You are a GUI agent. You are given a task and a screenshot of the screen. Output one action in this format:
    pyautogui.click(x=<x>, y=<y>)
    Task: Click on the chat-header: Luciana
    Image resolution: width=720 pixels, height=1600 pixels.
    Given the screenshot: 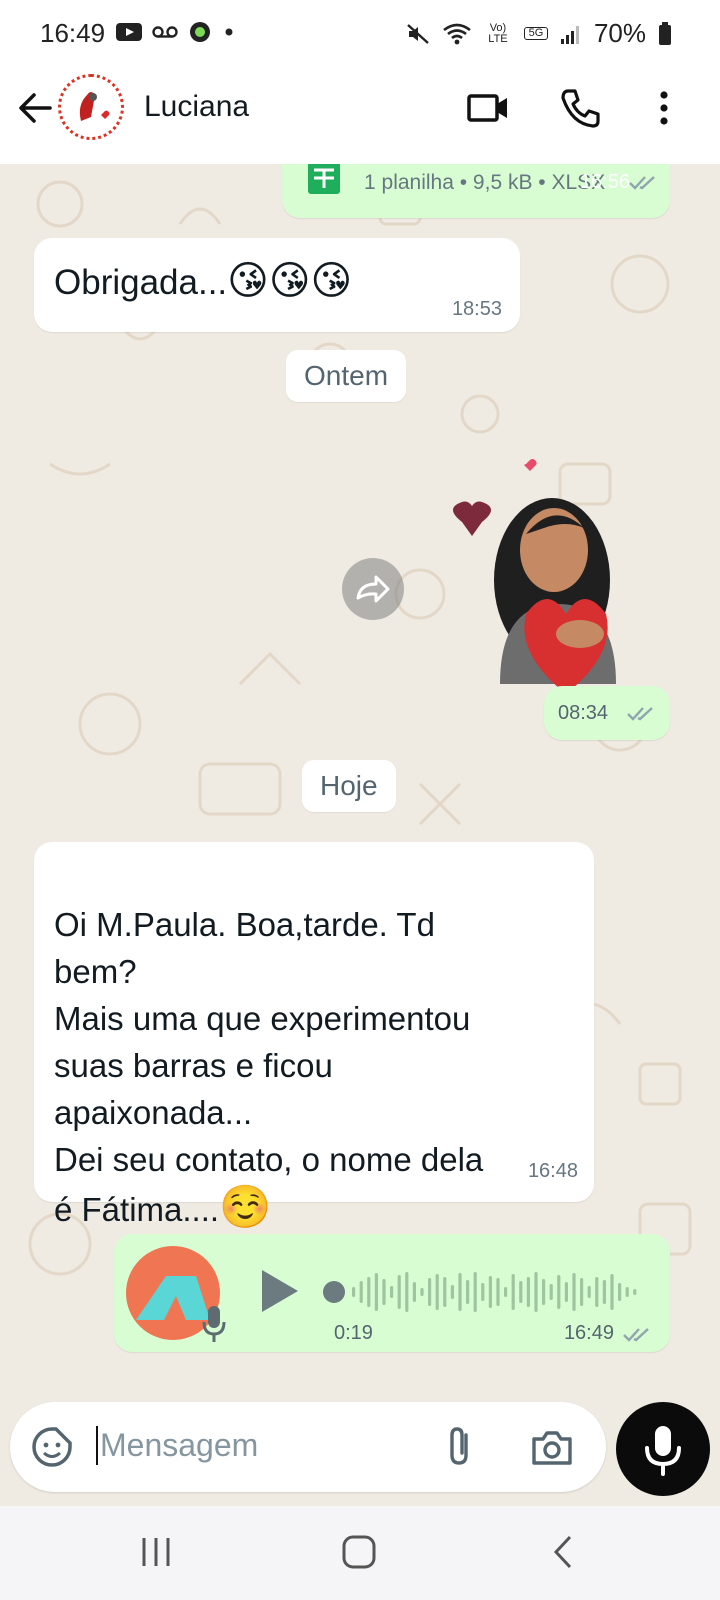 What is the action you would take?
    pyautogui.click(x=360, y=114)
    